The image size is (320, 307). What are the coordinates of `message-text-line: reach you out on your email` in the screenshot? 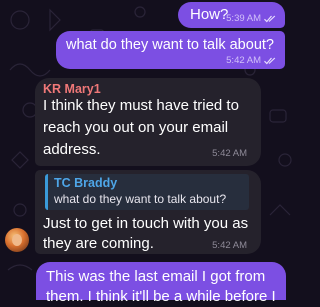 It's located at (136, 127).